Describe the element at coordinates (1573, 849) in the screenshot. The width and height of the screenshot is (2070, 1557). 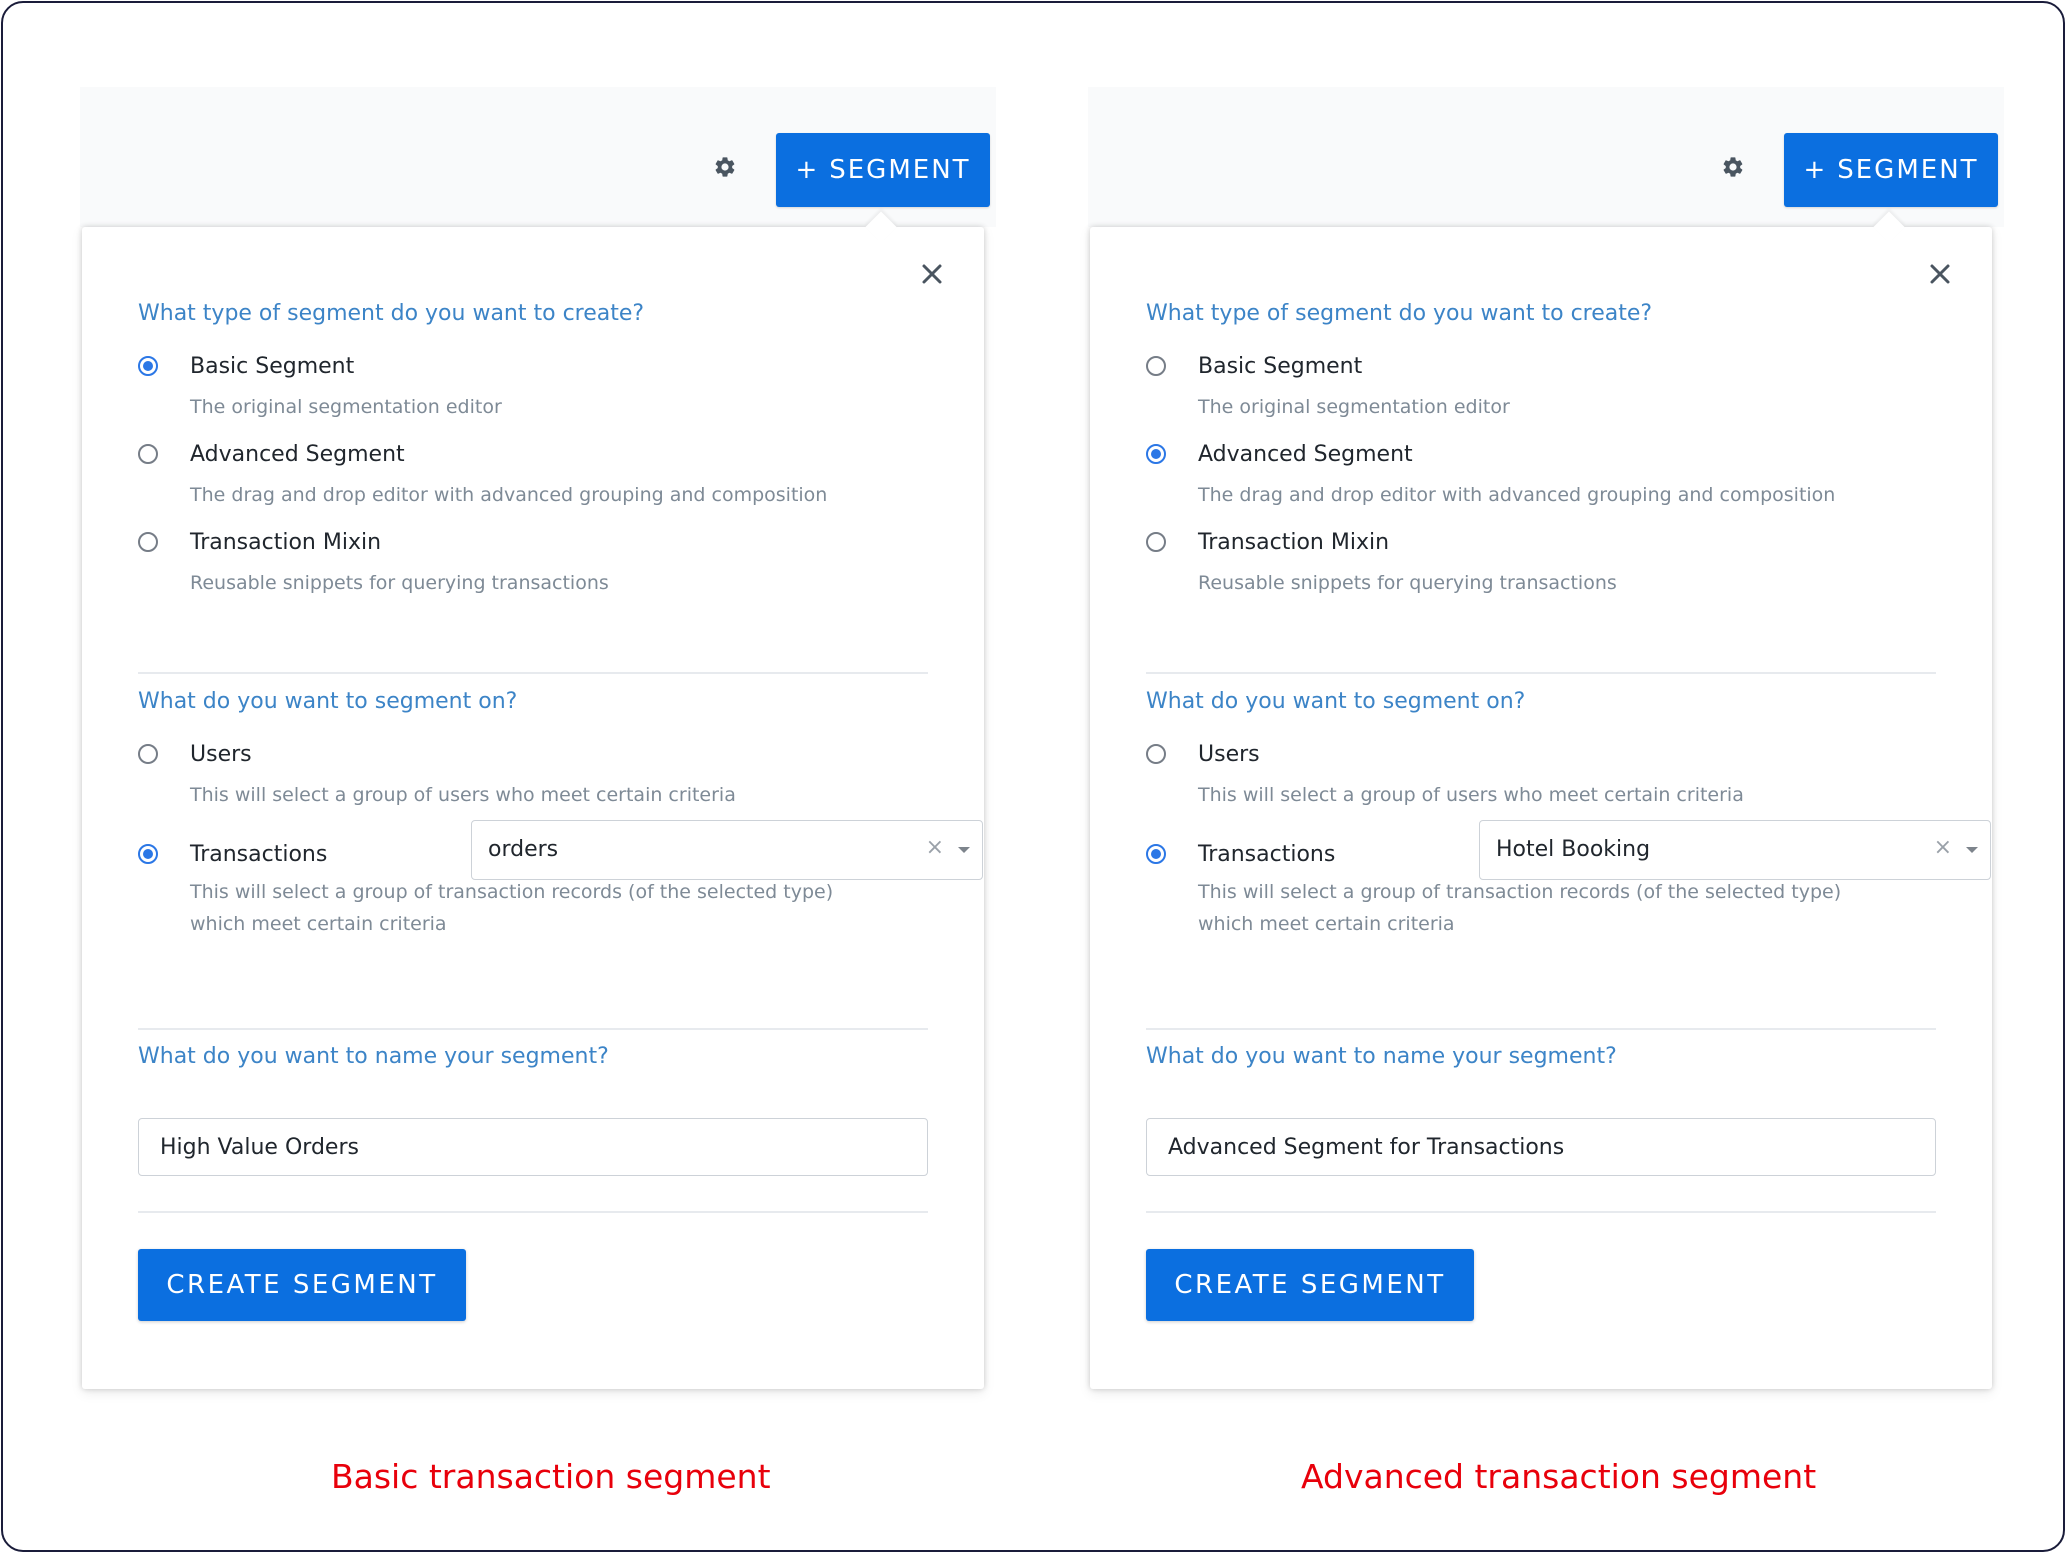
I see `select-value: Hotel Booking` at that location.